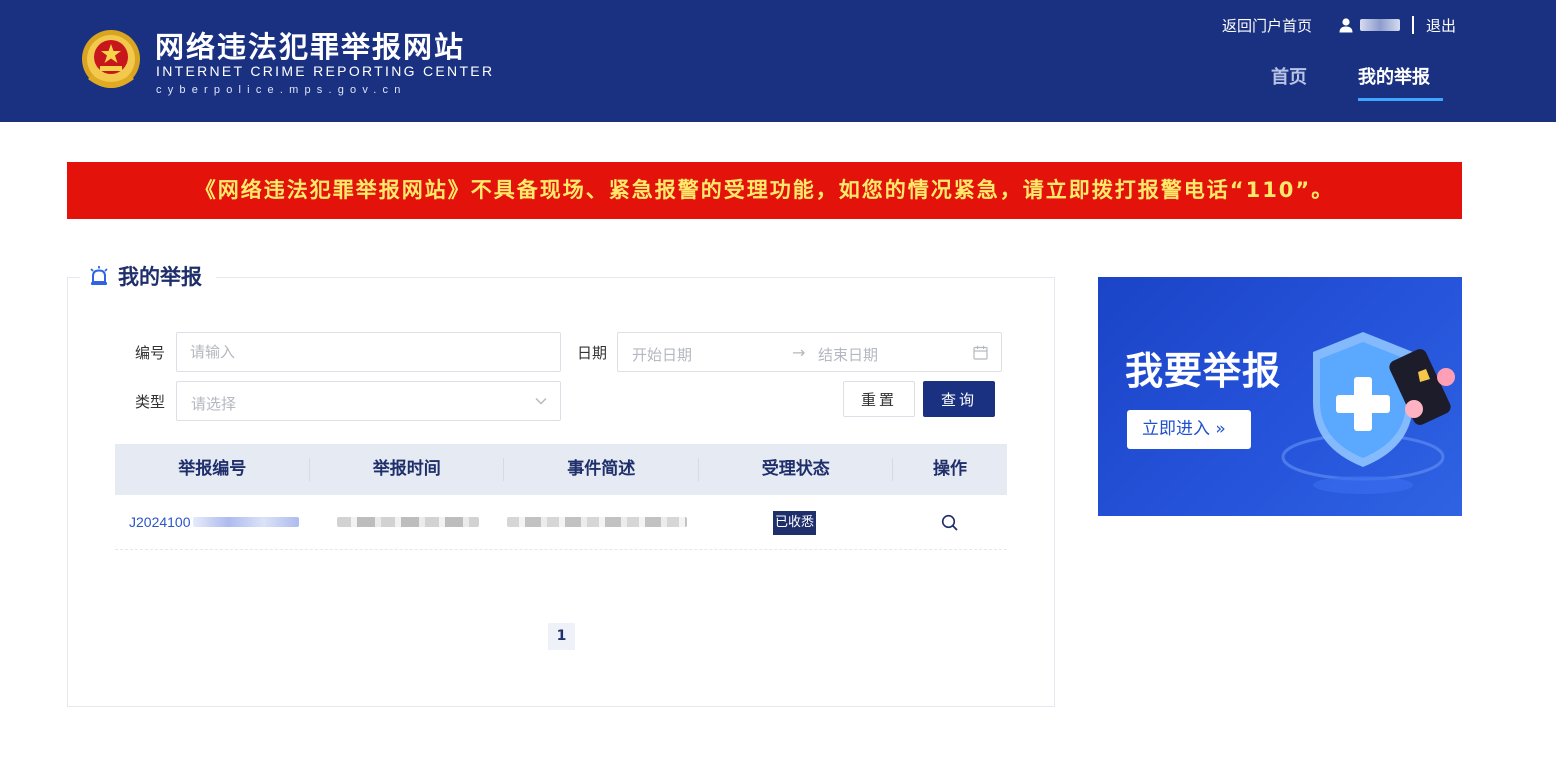 The image size is (1556, 765). Describe the element at coordinates (1400, 99) in the screenshot. I see `nav-active-indicator` at that location.